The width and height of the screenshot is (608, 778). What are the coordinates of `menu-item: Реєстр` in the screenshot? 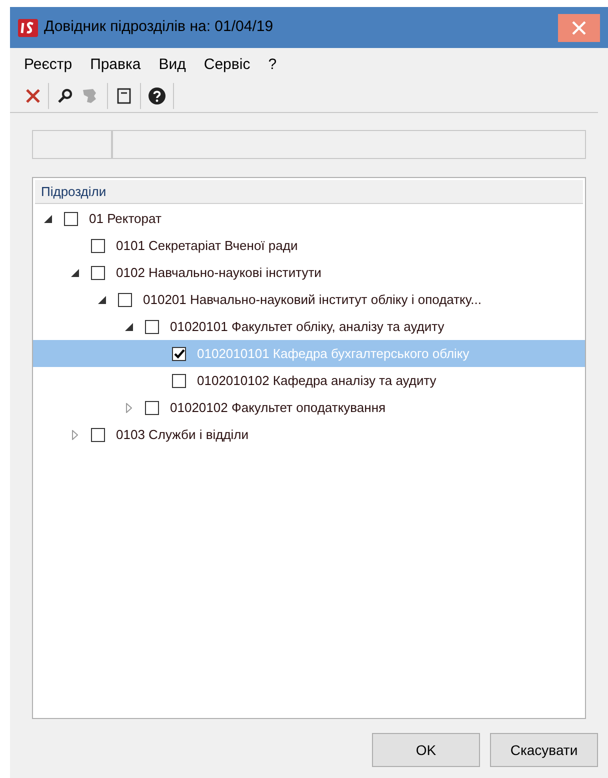 It's located at (48, 65).